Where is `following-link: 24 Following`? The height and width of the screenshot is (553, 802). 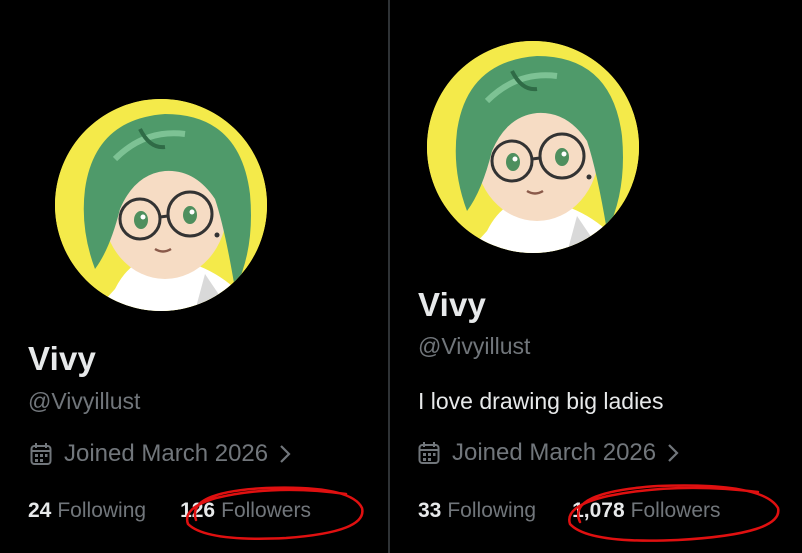
following-link: 24 Following is located at coordinates (87, 511).